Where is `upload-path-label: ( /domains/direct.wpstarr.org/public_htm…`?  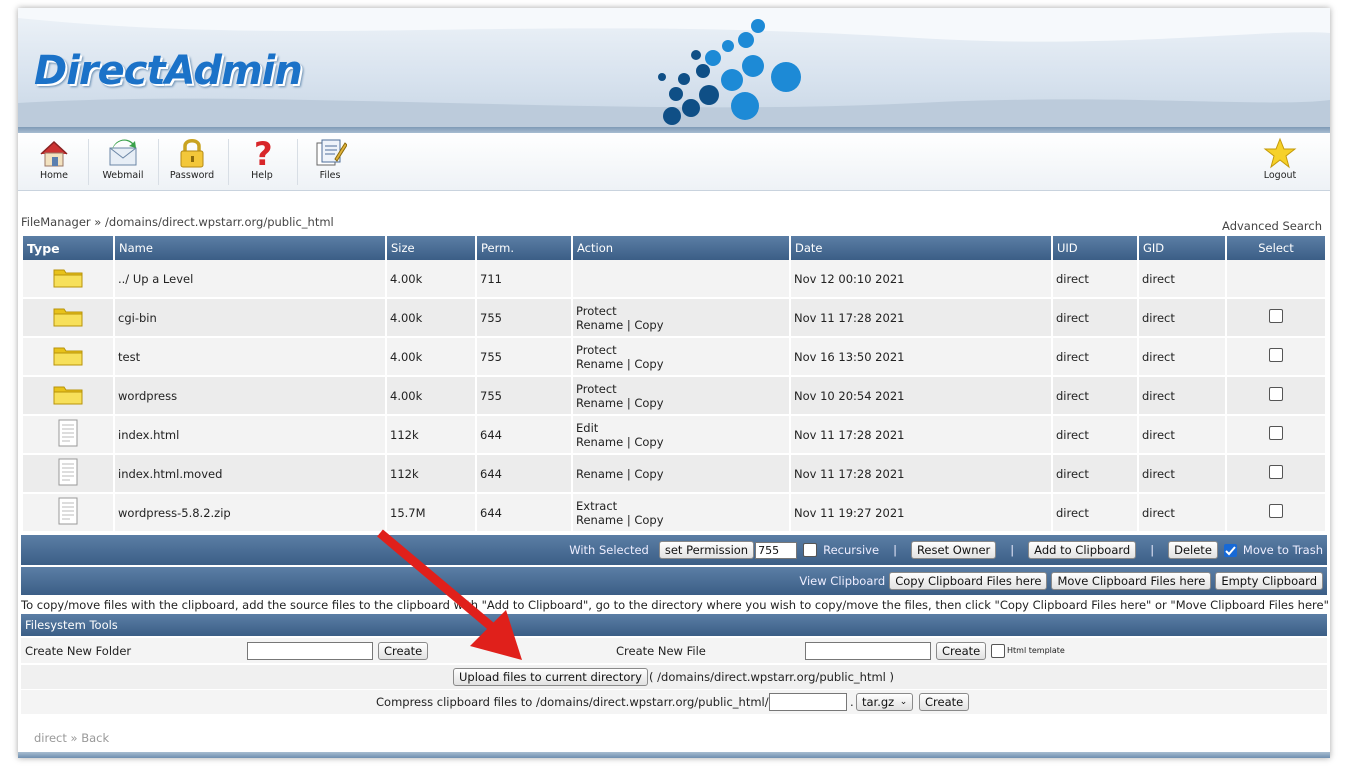 upload-path-label: ( /domains/direct.wpstarr.org/public_htm… is located at coordinates (772, 677).